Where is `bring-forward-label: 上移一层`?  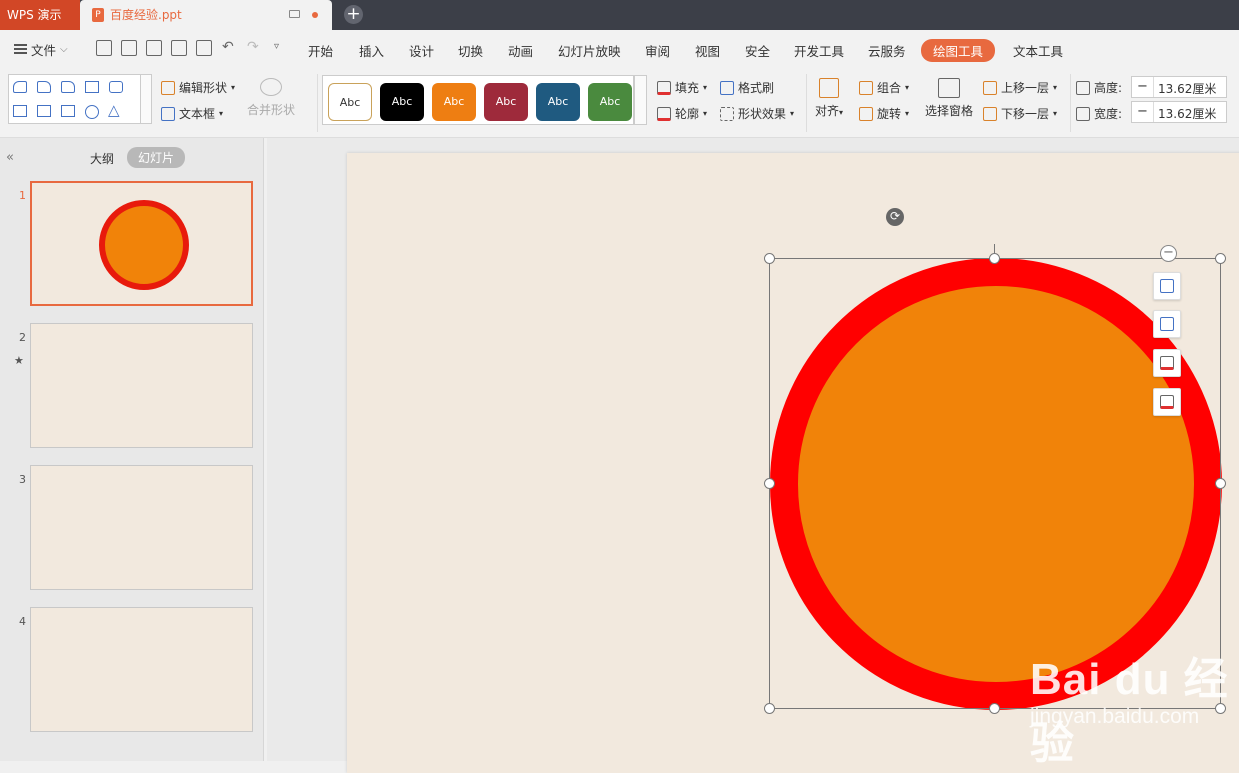 bring-forward-label: 上移一层 is located at coordinates (1025, 88).